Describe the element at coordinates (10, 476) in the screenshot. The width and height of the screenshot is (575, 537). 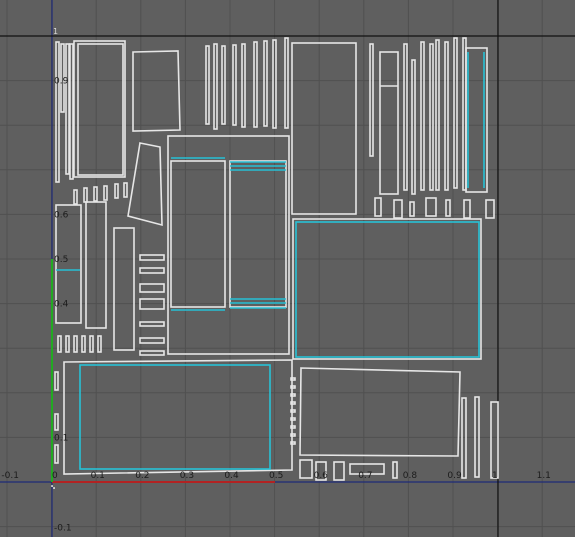
I see `u-tick-label: -0.1` at that location.